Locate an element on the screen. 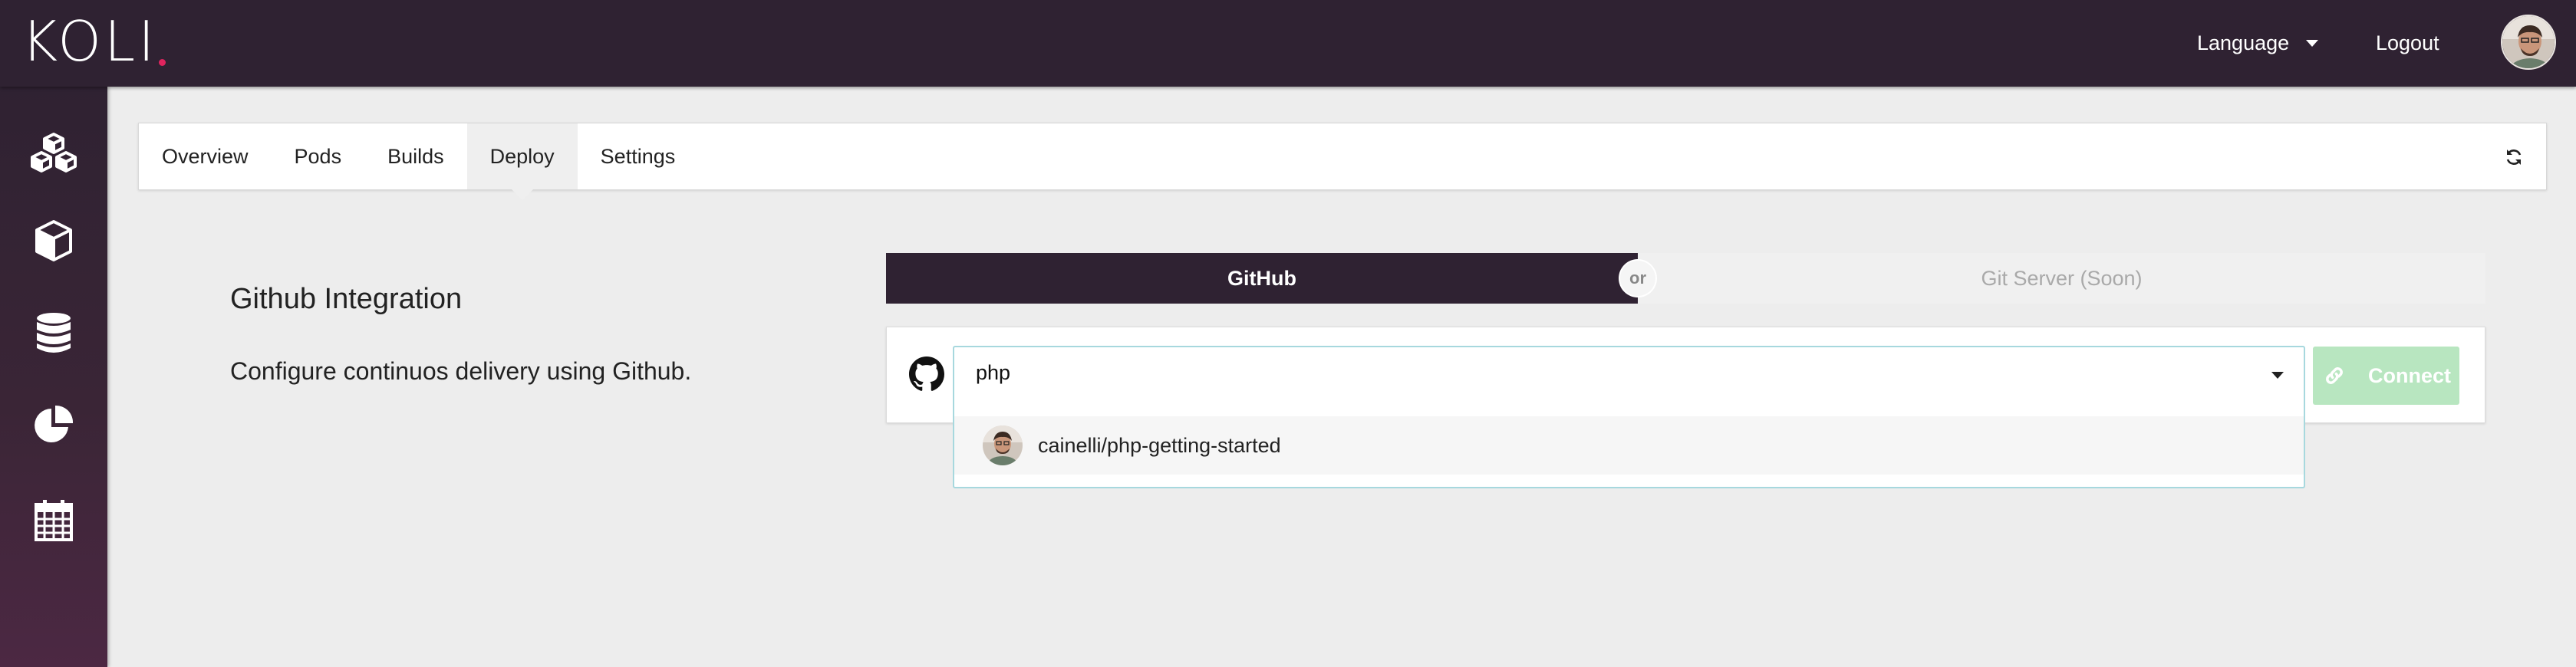  integration-title: Github Integration is located at coordinates (346, 299).